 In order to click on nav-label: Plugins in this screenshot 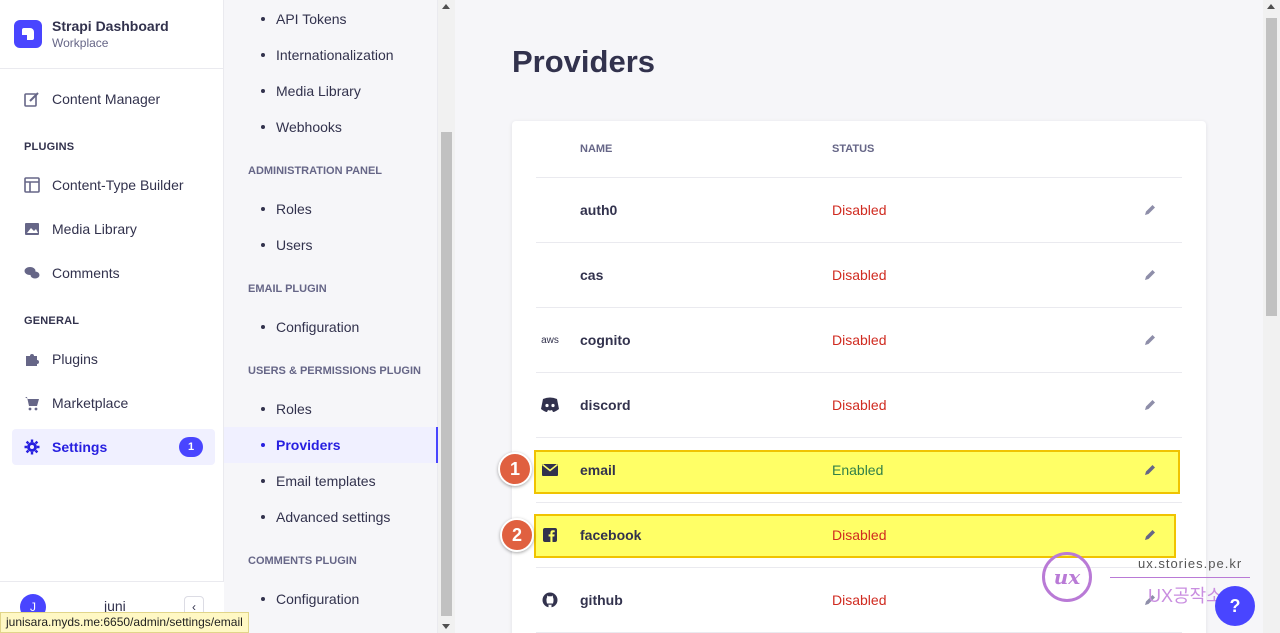, I will do `click(75, 359)`.